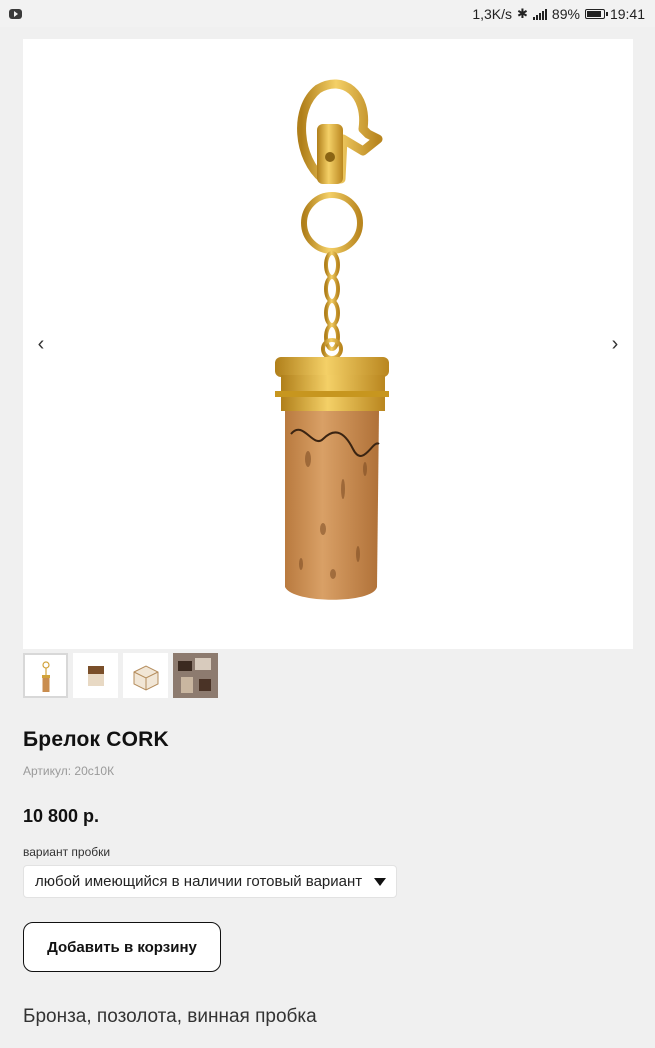 This screenshot has width=655, height=1048. I want to click on network-speed: 1,3K/s, so click(492, 13).